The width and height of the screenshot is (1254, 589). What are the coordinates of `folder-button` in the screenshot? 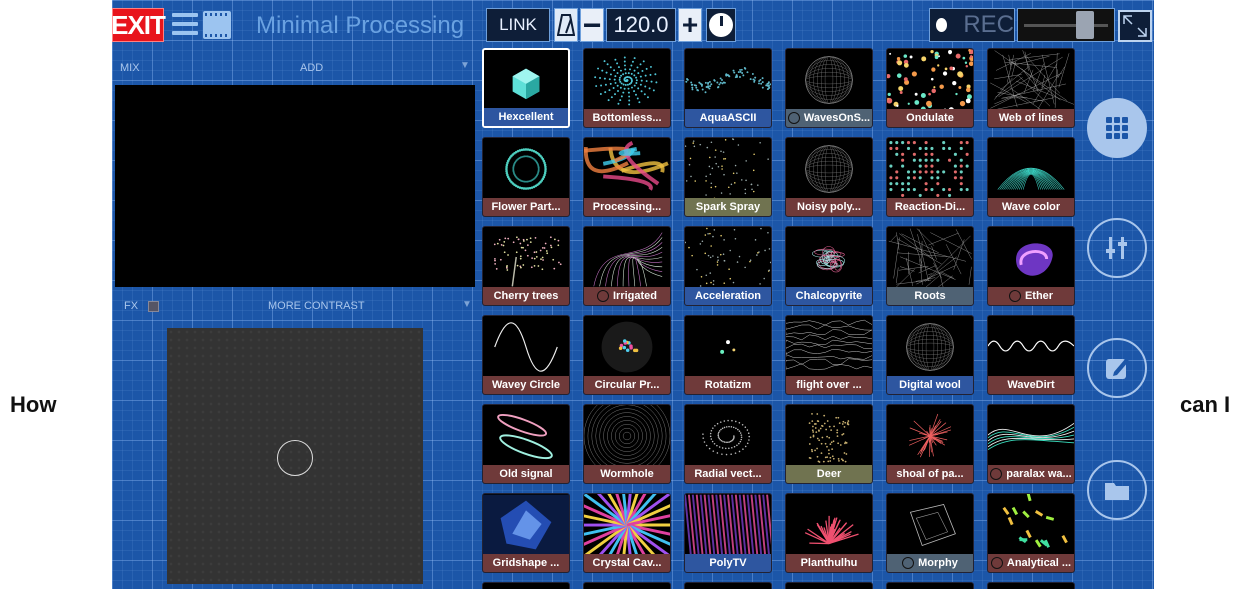 It's located at (1117, 490).